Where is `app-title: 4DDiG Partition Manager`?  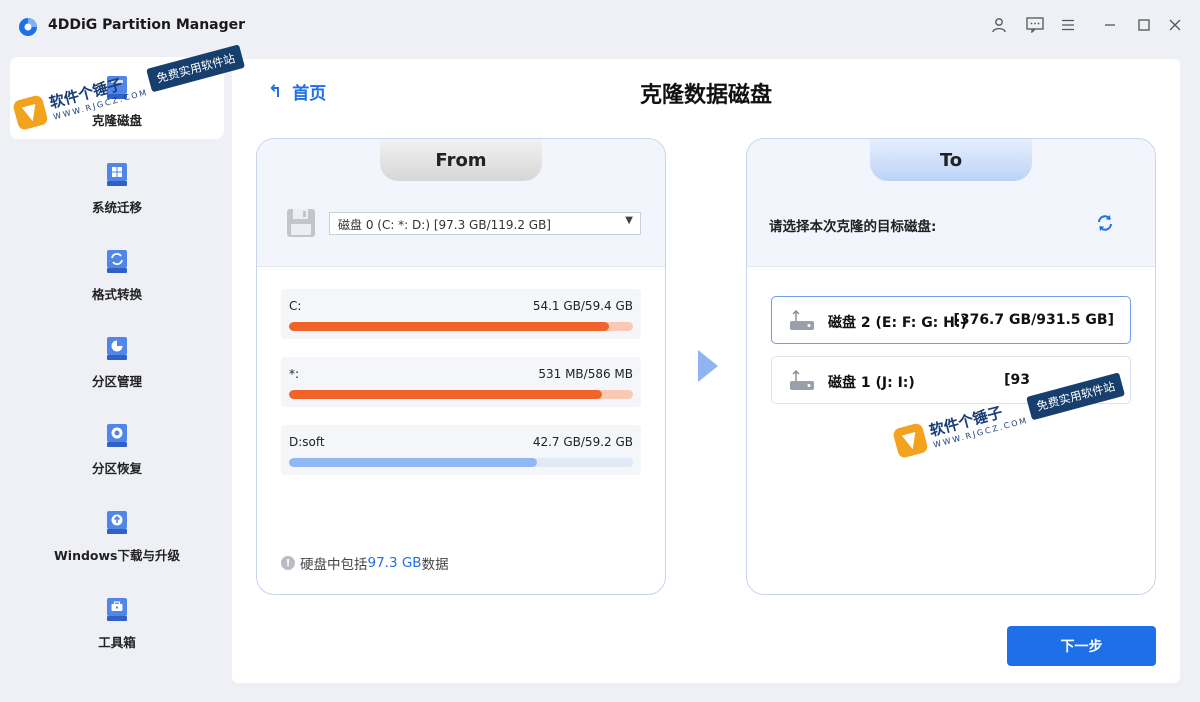 app-title: 4DDiG Partition Manager is located at coordinates (147, 25).